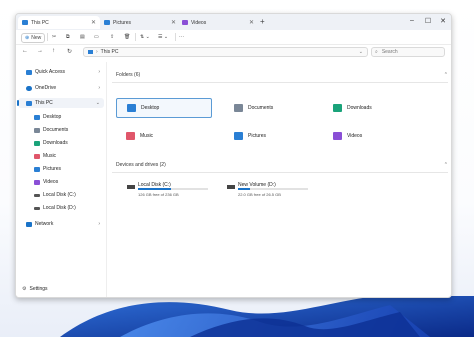 This screenshot has width=474, height=337. What do you see at coordinates (408, 52) in the screenshot?
I see `search-box: ⌕ Search` at bounding box center [408, 52].